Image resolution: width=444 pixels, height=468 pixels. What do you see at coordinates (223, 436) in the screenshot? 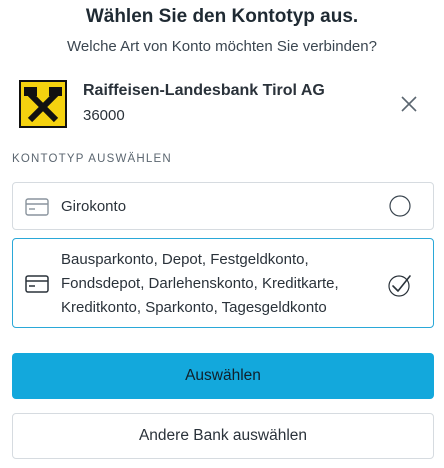
I see `other-bank-button: Andere Bank auswählen` at bounding box center [223, 436].